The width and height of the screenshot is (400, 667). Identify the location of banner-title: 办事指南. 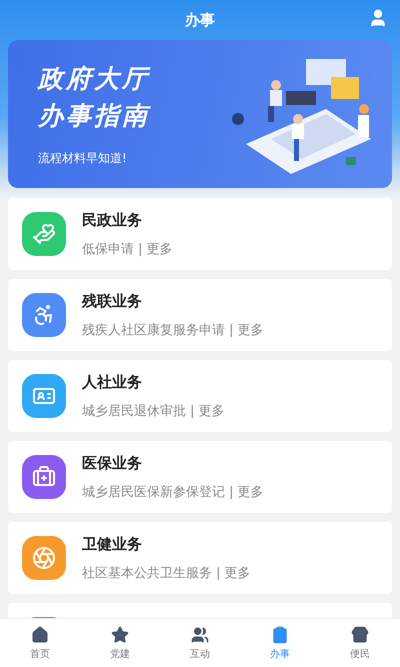
(94, 116).